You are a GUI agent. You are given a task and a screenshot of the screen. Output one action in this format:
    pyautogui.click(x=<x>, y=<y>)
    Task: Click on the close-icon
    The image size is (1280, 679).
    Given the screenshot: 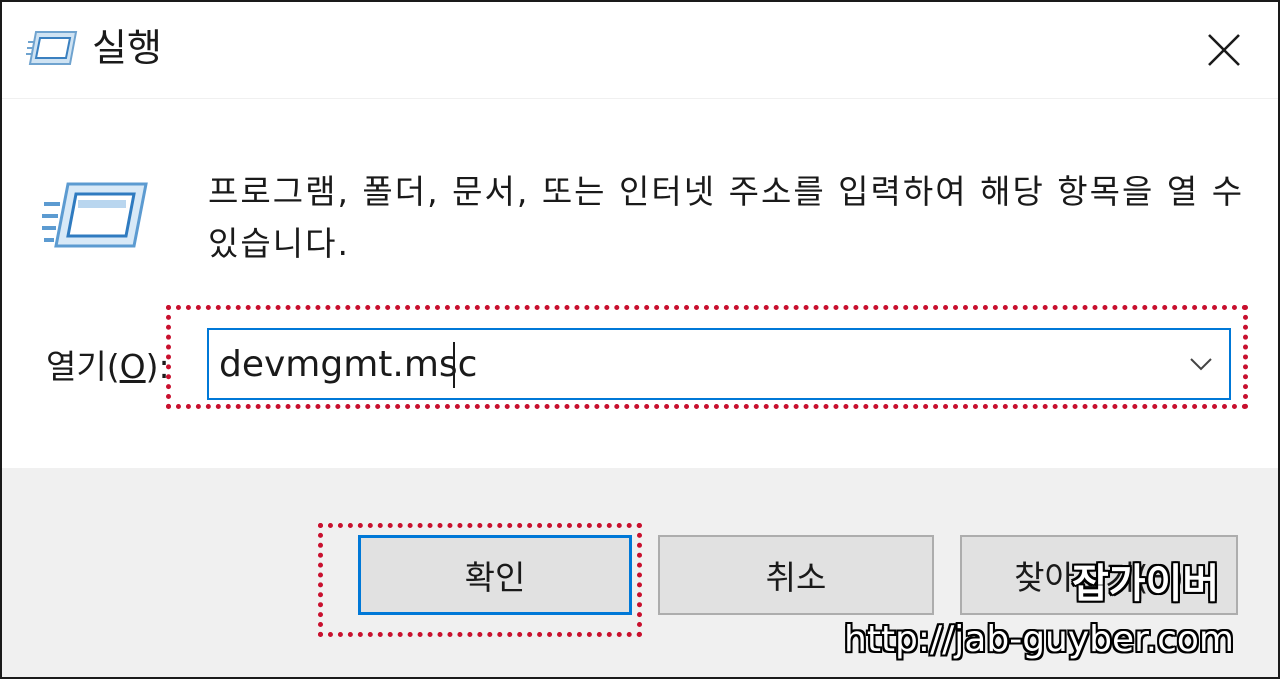 What is the action you would take?
    pyautogui.click(x=1224, y=50)
    